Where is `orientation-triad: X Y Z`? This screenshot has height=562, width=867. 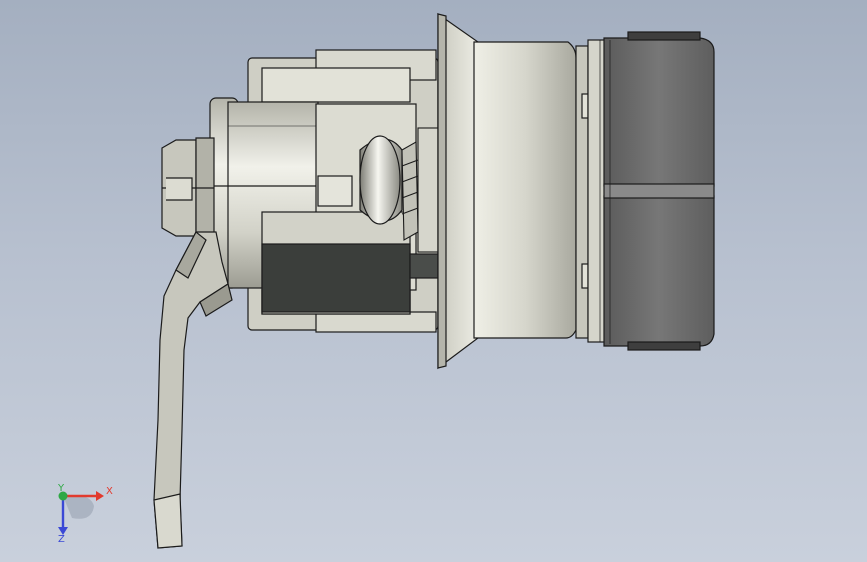
orientation-triad: X Y Z is located at coordinates (85, 513).